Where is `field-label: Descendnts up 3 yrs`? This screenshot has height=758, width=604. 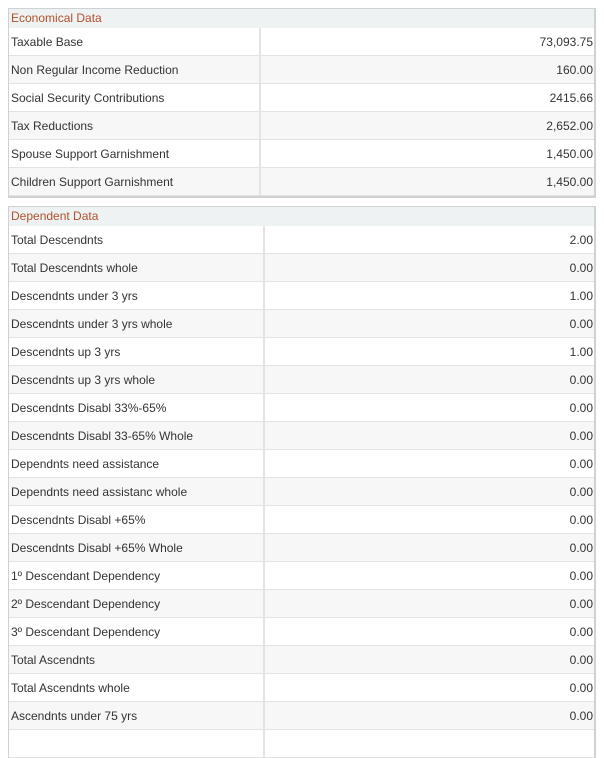 field-label: Descendnts up 3 yrs is located at coordinates (137, 351).